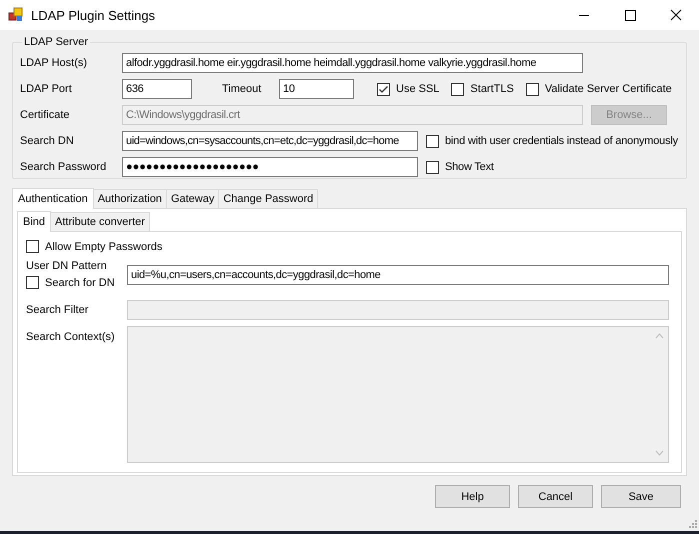 Image resolution: width=699 pixels, height=534 pixels. What do you see at coordinates (561, 141) in the screenshot?
I see `checkbox-label: bind with user credentials instead of anonymously` at bounding box center [561, 141].